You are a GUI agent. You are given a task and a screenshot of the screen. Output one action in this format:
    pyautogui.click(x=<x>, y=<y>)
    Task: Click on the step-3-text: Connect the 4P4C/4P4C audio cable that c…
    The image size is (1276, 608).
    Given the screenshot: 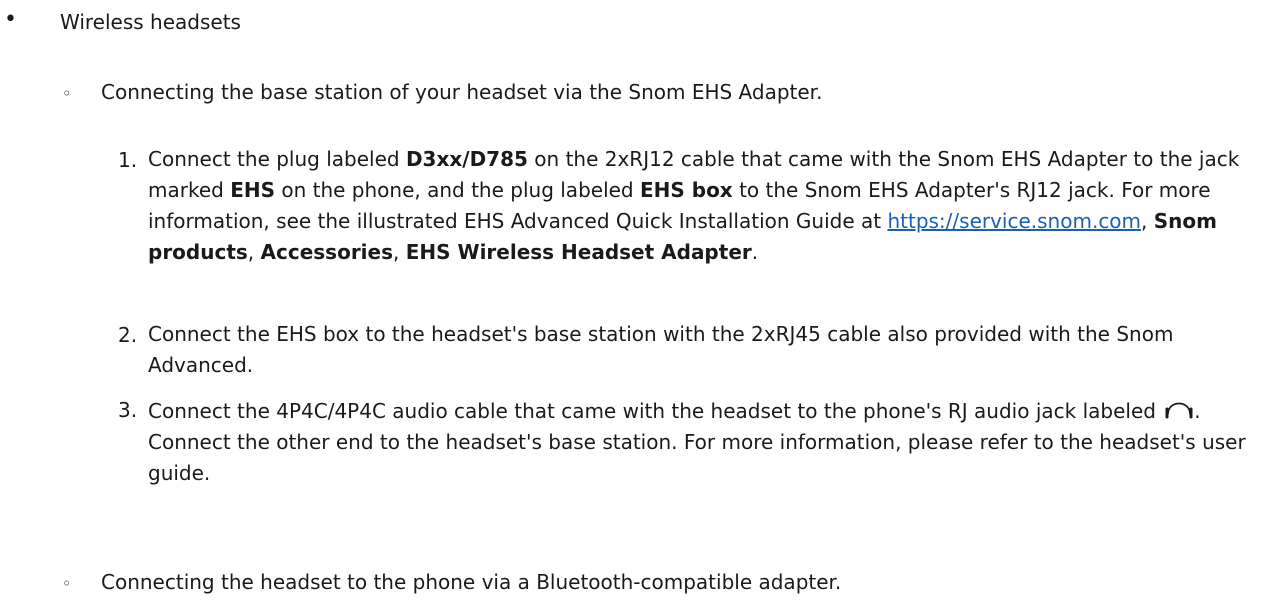 What is the action you would take?
    pyautogui.click(x=698, y=441)
    